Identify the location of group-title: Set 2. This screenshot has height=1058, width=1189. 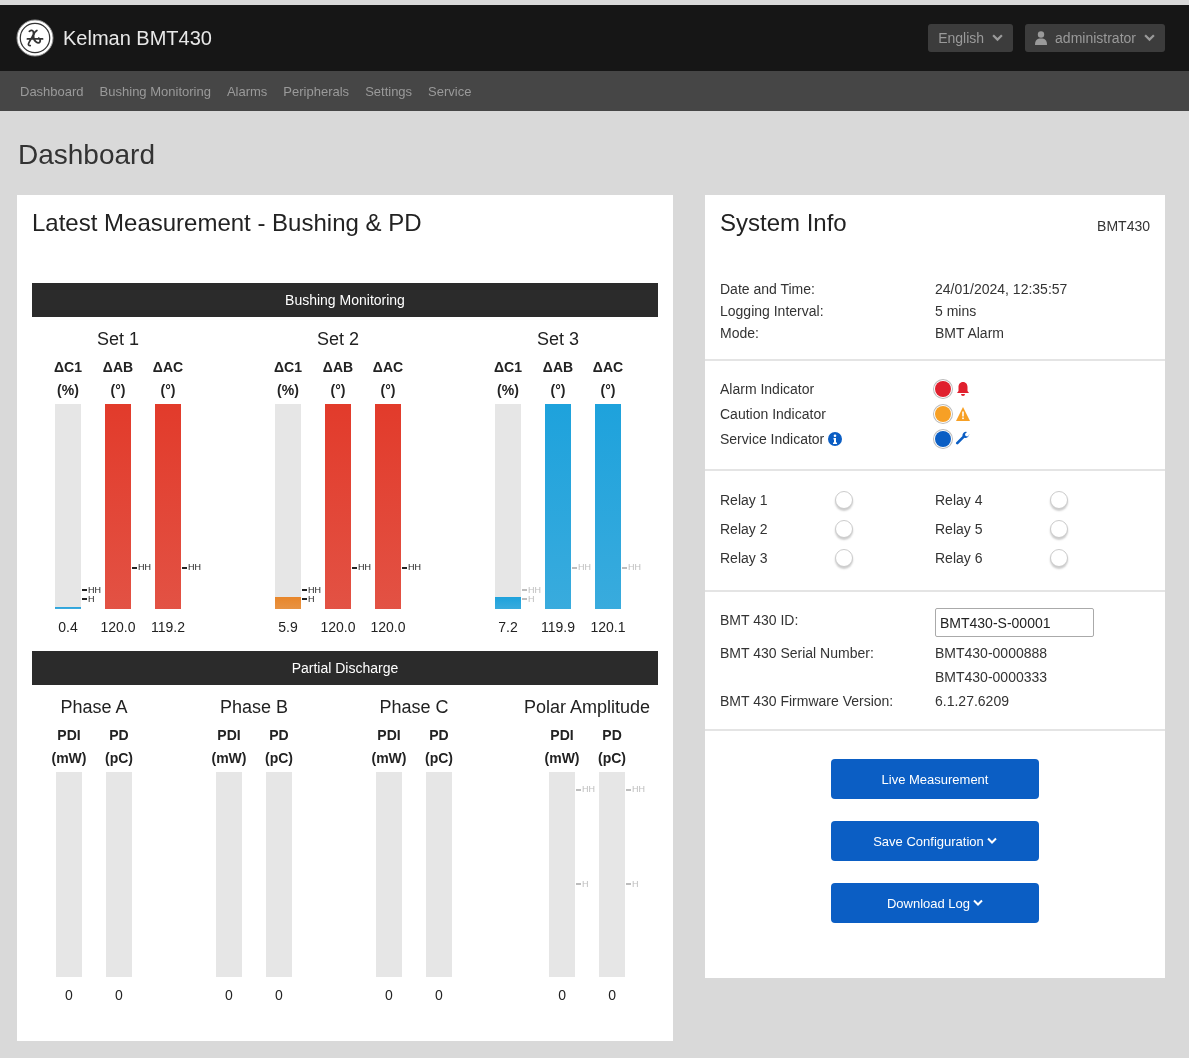
(338, 339).